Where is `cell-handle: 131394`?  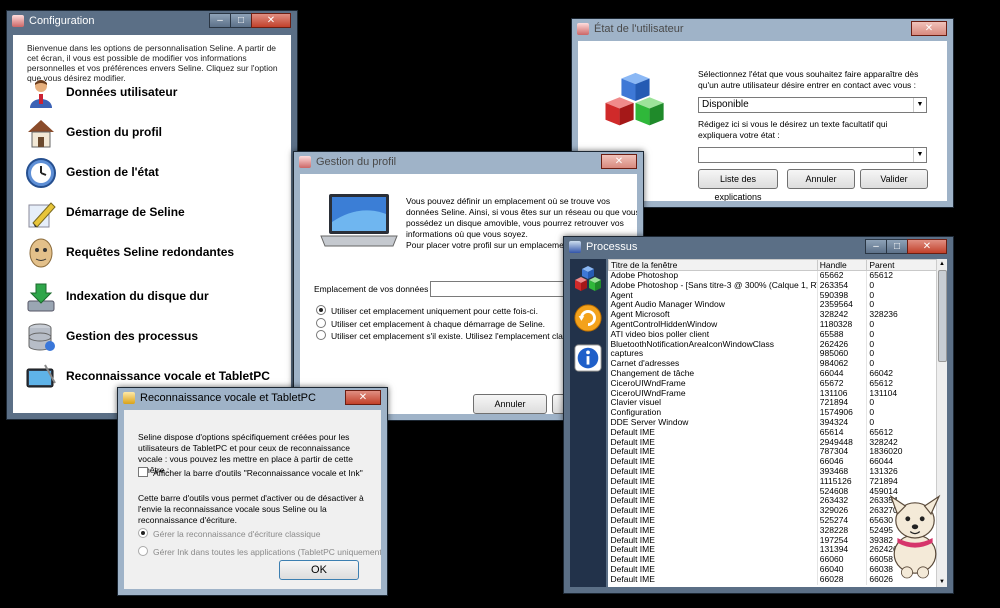
cell-handle: 131394 is located at coordinates (842, 550).